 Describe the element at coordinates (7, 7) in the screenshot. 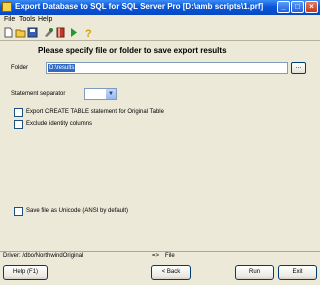

I see `app-icon` at that location.